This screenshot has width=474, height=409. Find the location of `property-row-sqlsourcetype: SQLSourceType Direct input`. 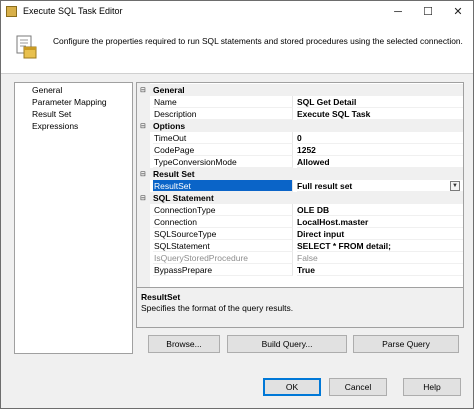

property-row-sqlsourcetype: SQLSourceType Direct input is located at coordinates (300, 234).